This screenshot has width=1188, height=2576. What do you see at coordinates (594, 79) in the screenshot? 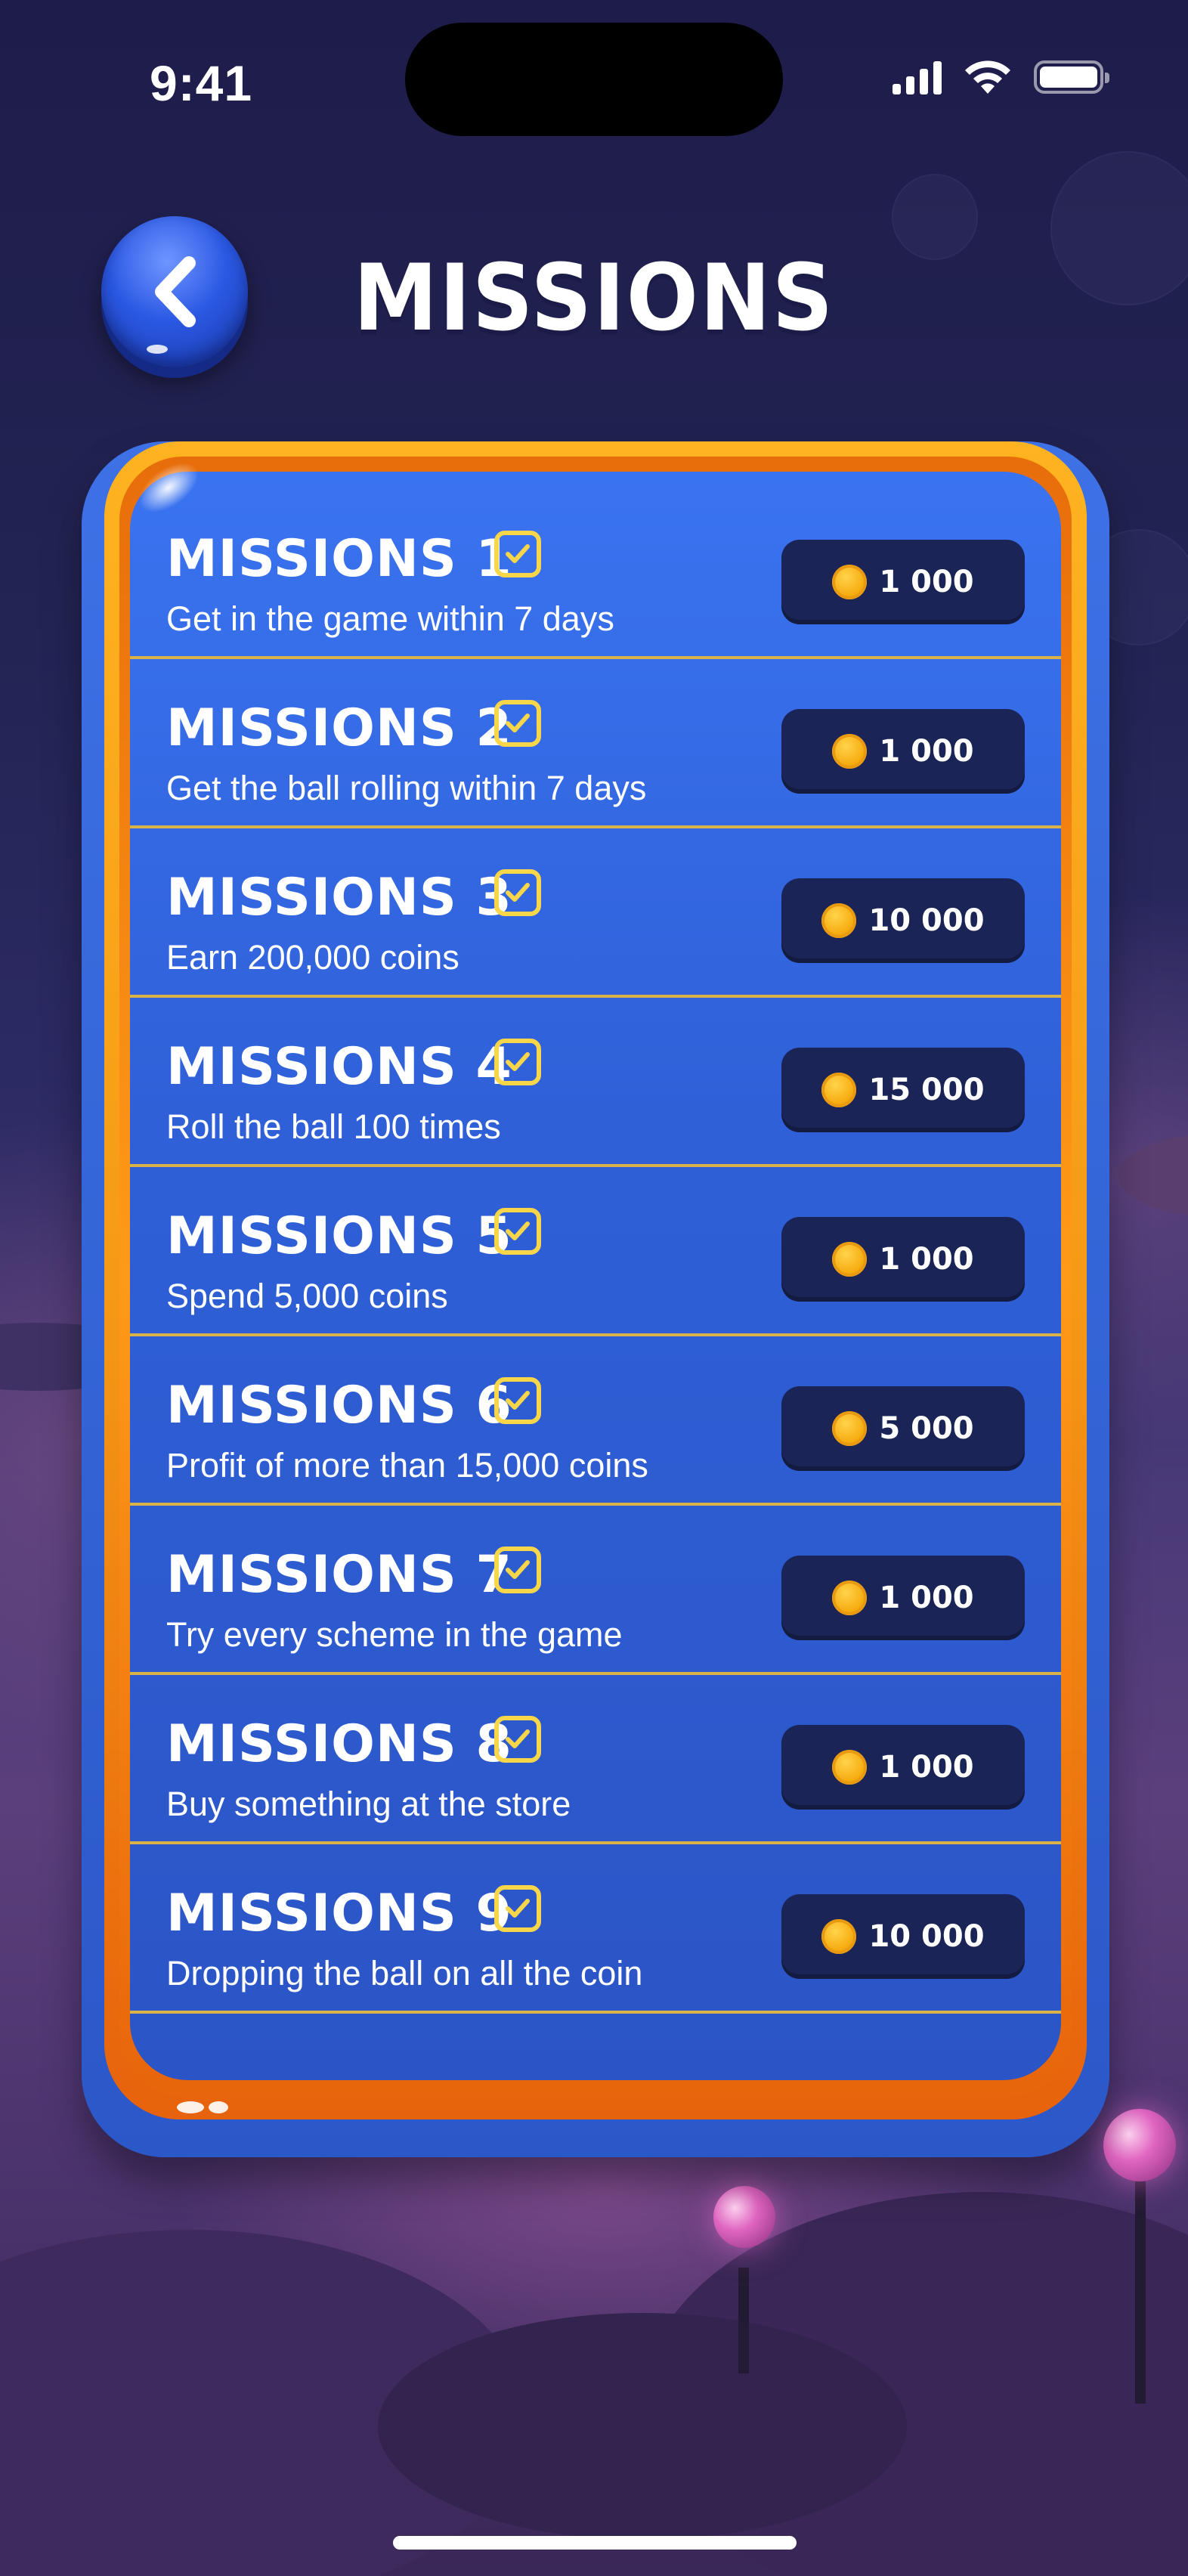
I see `dynamic-island` at bounding box center [594, 79].